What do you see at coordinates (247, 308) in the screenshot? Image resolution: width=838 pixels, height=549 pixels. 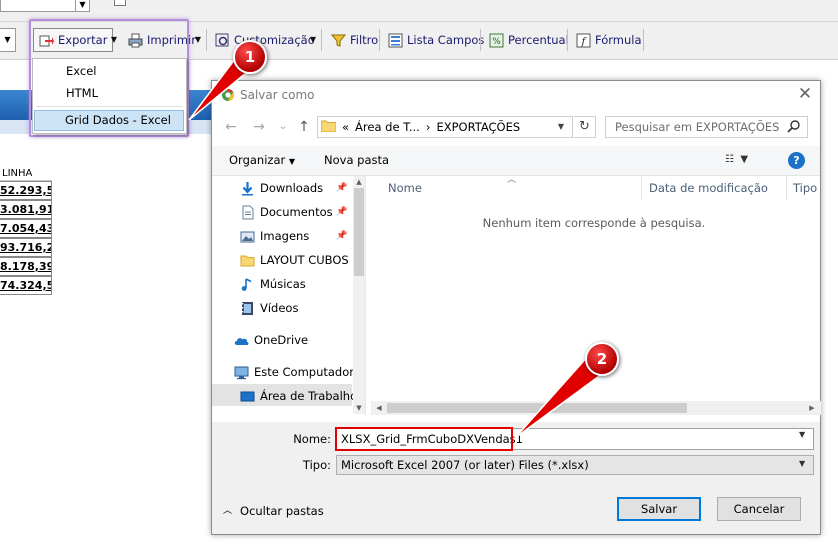 I see `video-icon` at bounding box center [247, 308].